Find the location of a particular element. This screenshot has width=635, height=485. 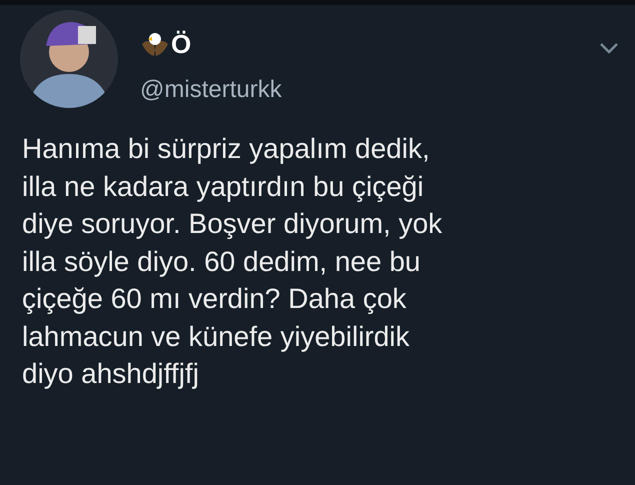

display-name: Ö is located at coordinates (181, 44).